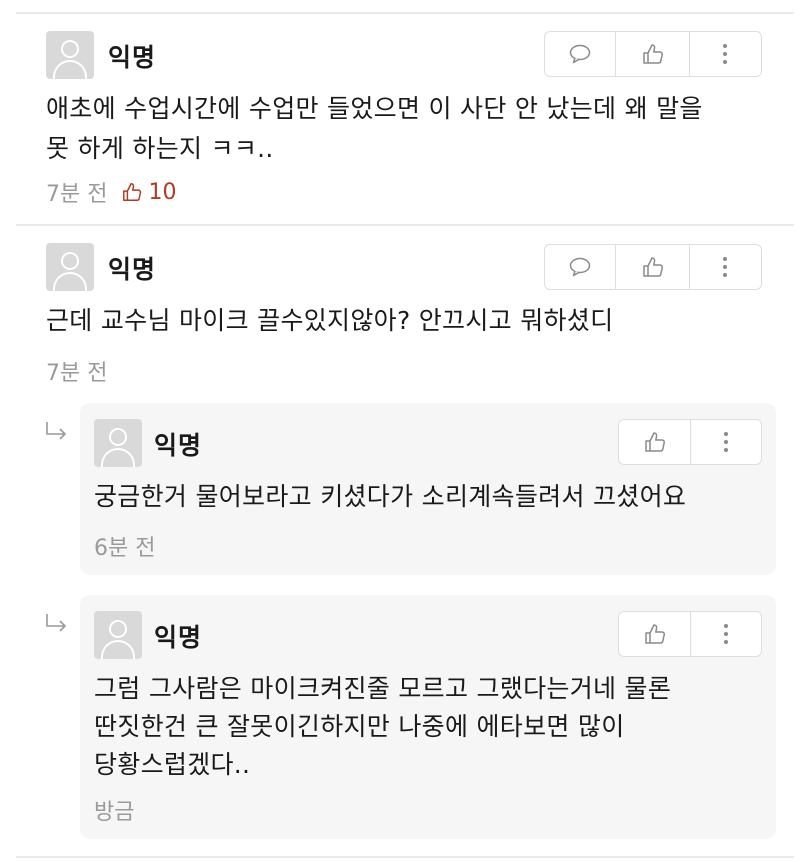 The image size is (810, 862). What do you see at coordinates (111, 192) in the screenshot?
I see `comment-meta: 7분 전 10` at bounding box center [111, 192].